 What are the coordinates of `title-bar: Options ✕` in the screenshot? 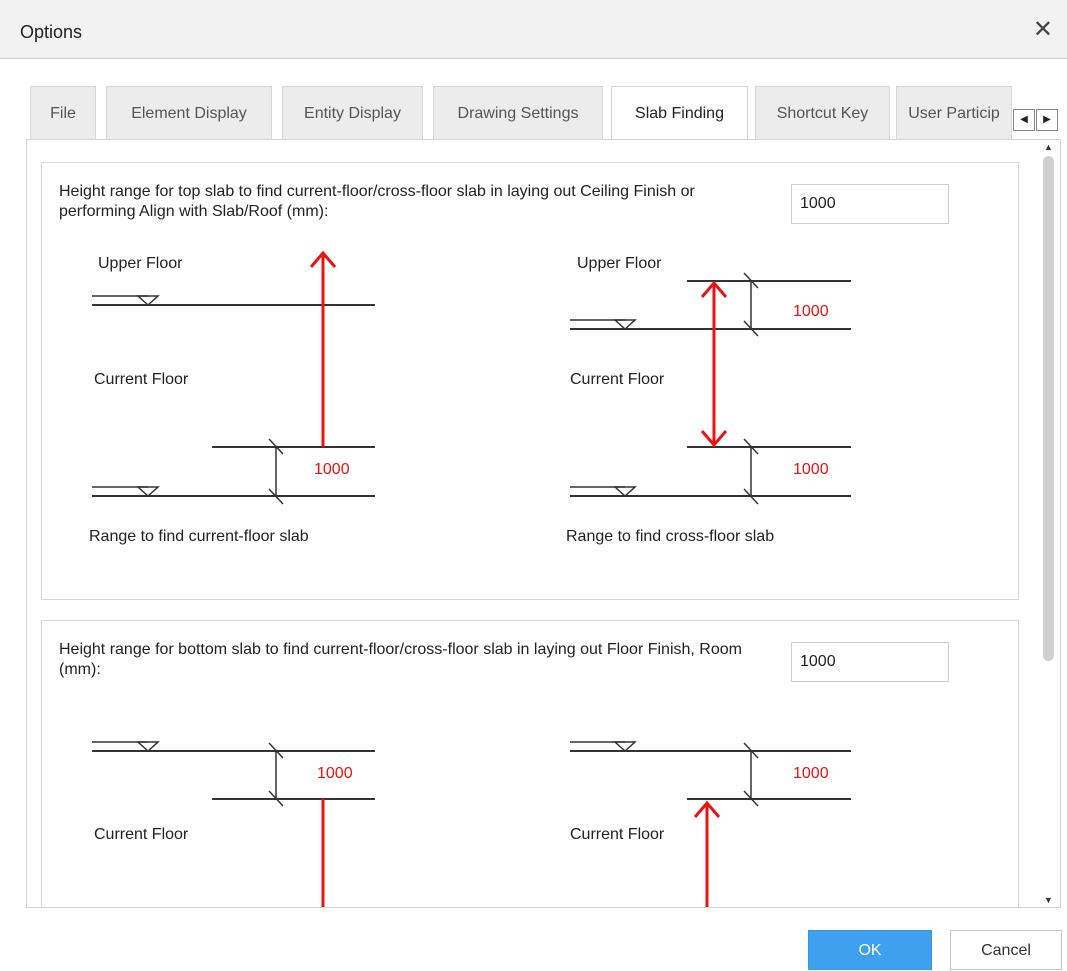 It's located at (533, 29).